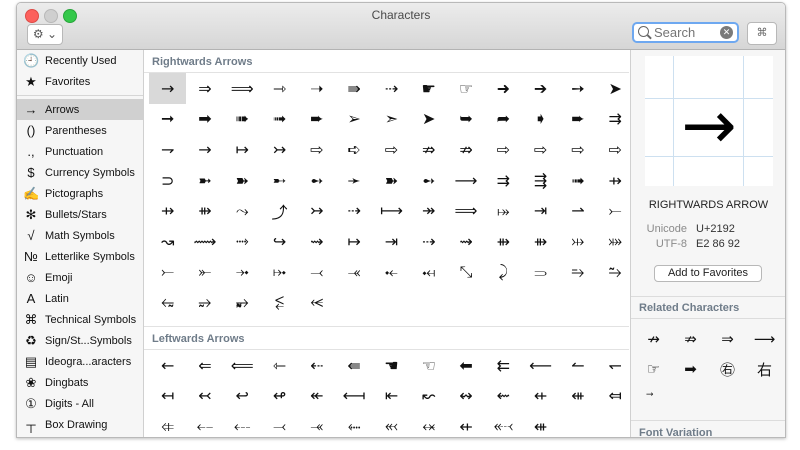 The height and width of the screenshot is (450, 800). I want to click on character-cell: ⟵, so click(540, 365).